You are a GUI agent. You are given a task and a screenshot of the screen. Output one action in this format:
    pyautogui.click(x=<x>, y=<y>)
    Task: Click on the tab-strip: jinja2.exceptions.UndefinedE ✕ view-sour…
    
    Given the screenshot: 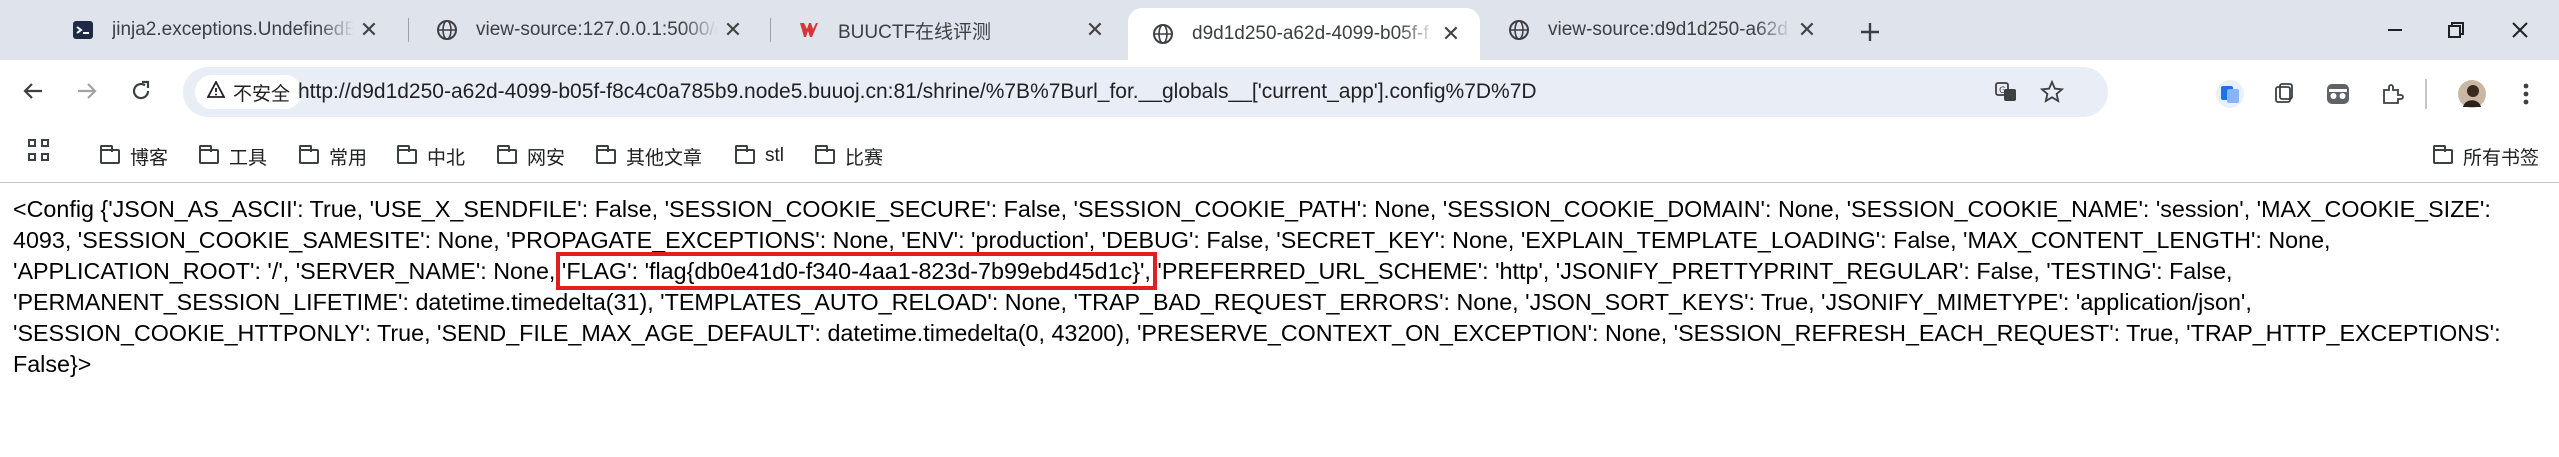 What is the action you would take?
    pyautogui.click(x=1279, y=30)
    